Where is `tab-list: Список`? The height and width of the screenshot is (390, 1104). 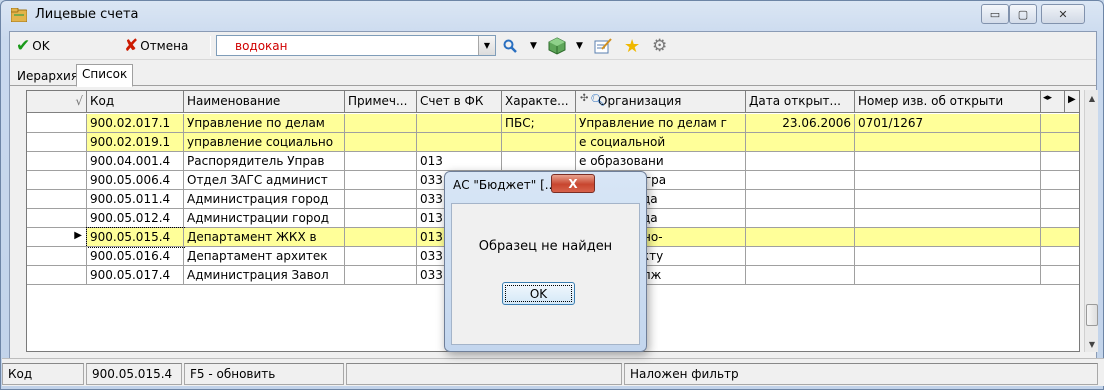
tab-list: Список is located at coordinates (105, 75).